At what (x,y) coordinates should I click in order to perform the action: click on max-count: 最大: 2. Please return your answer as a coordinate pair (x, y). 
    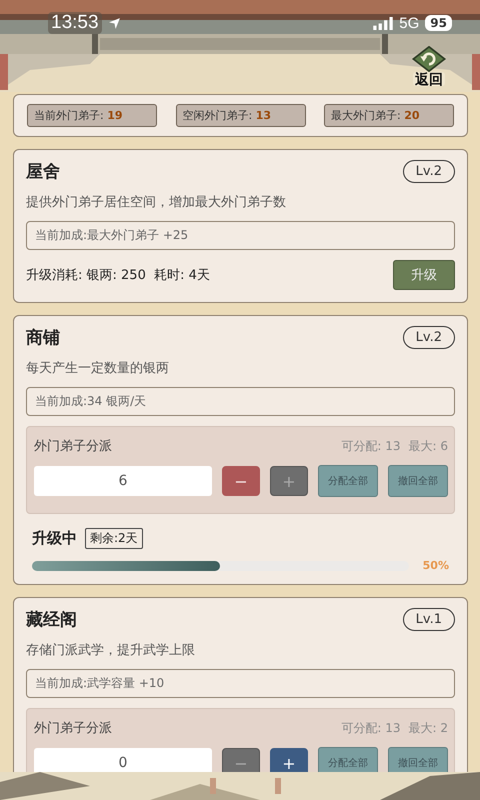
    Looking at the image, I should click on (428, 728).